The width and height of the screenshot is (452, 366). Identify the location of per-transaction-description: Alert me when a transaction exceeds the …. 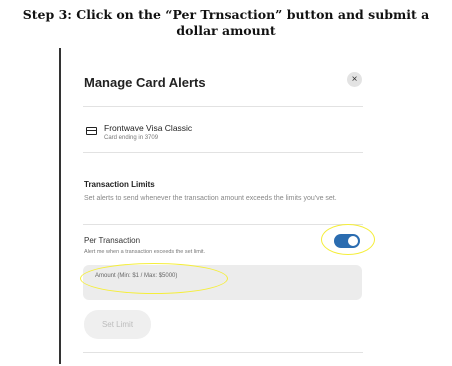
(145, 252).